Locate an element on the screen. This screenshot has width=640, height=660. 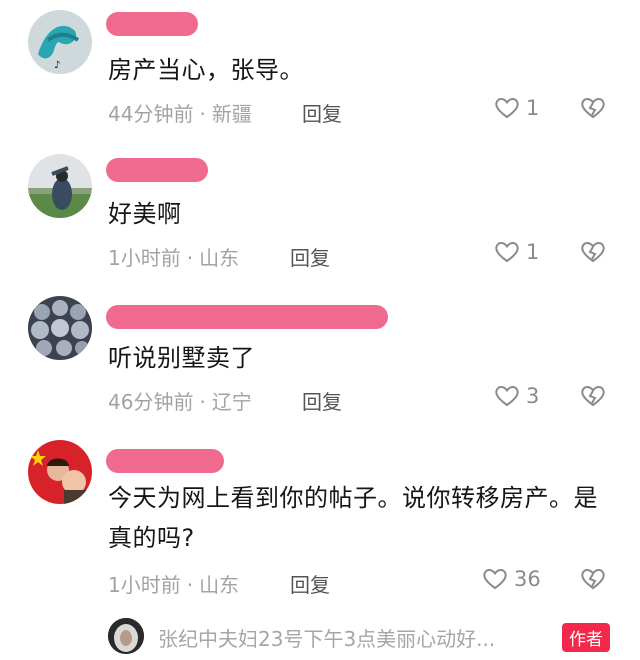
like-button: 3 is located at coordinates (516, 396).